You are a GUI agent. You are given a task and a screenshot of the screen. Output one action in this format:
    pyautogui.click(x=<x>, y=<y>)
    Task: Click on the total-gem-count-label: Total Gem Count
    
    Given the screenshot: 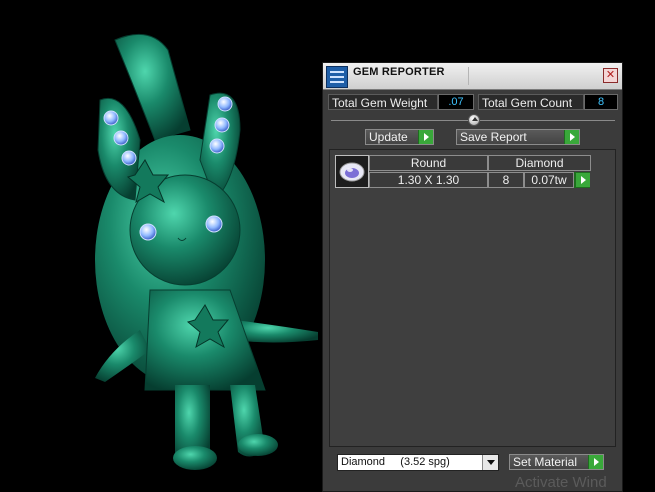 What is the action you would take?
    pyautogui.click(x=531, y=102)
    